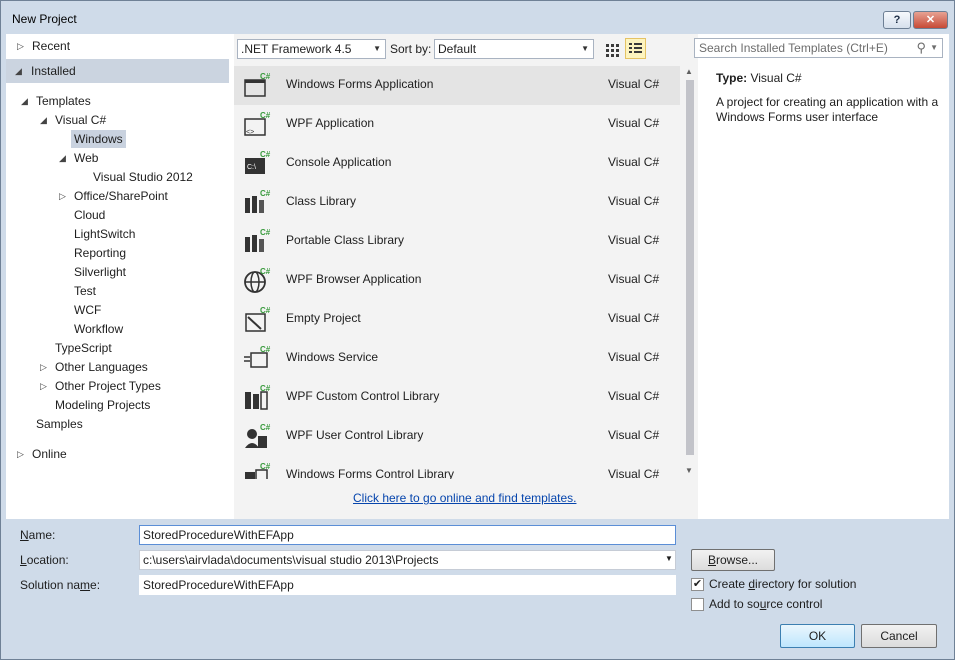  What do you see at coordinates (697, 584) in the screenshot?
I see `create-directory-checkbox: ✔` at bounding box center [697, 584].